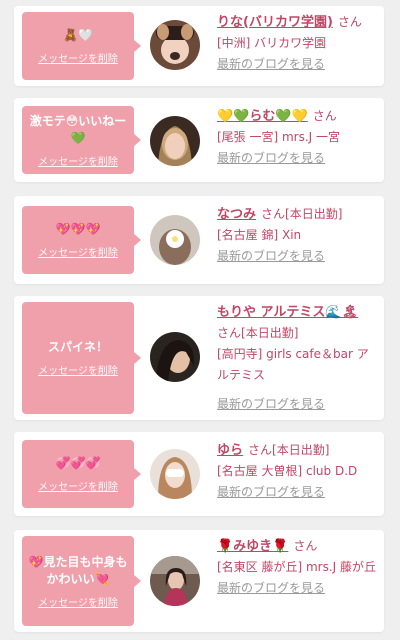 The image size is (400, 640). What do you see at coordinates (252, 546) in the screenshot?
I see `user-name-link: 🌹みゆき🌹` at bounding box center [252, 546].